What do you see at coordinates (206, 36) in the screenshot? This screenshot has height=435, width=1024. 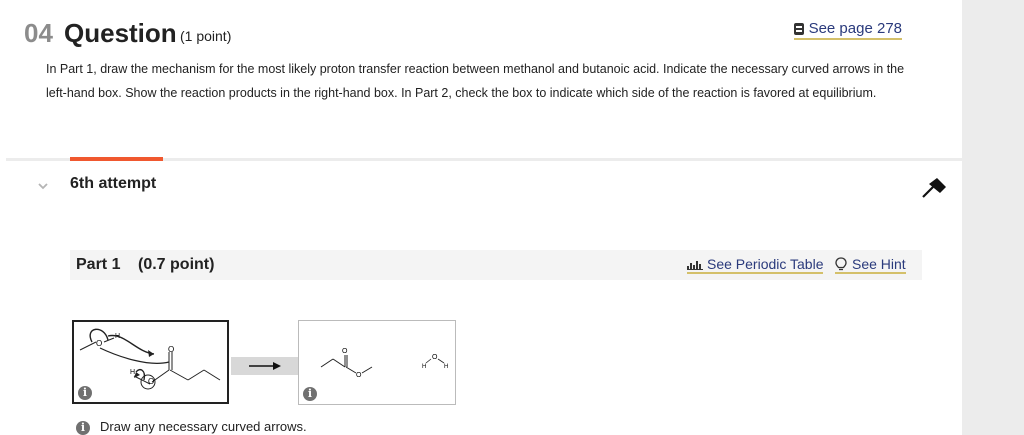 I see `question-points: (1 point)` at bounding box center [206, 36].